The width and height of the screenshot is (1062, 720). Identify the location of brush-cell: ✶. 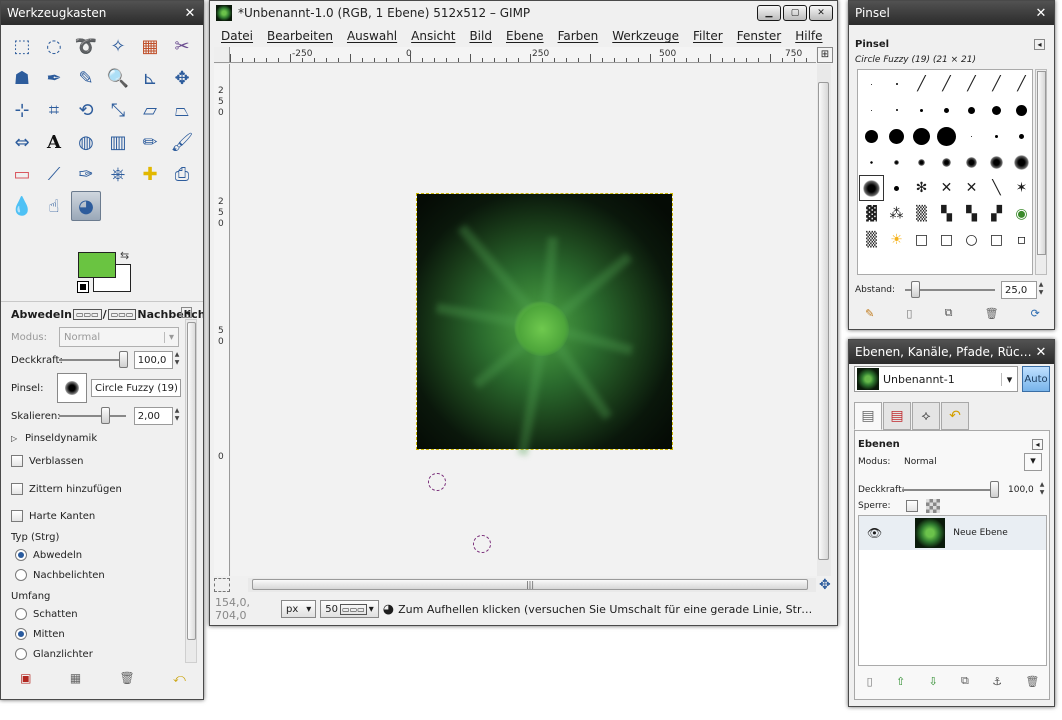
(1021, 188).